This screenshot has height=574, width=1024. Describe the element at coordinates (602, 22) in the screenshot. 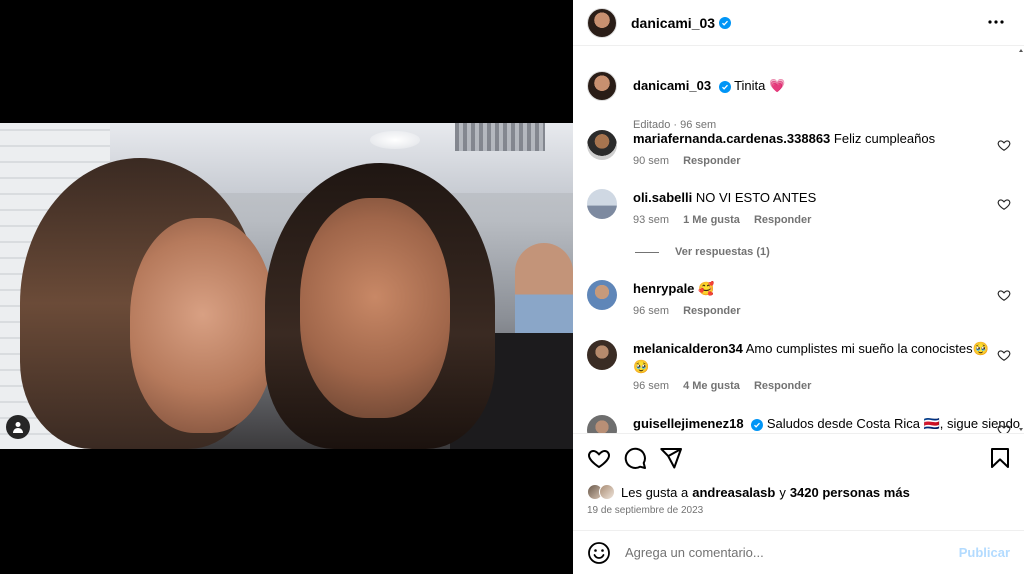

I see `author-avatar` at that location.